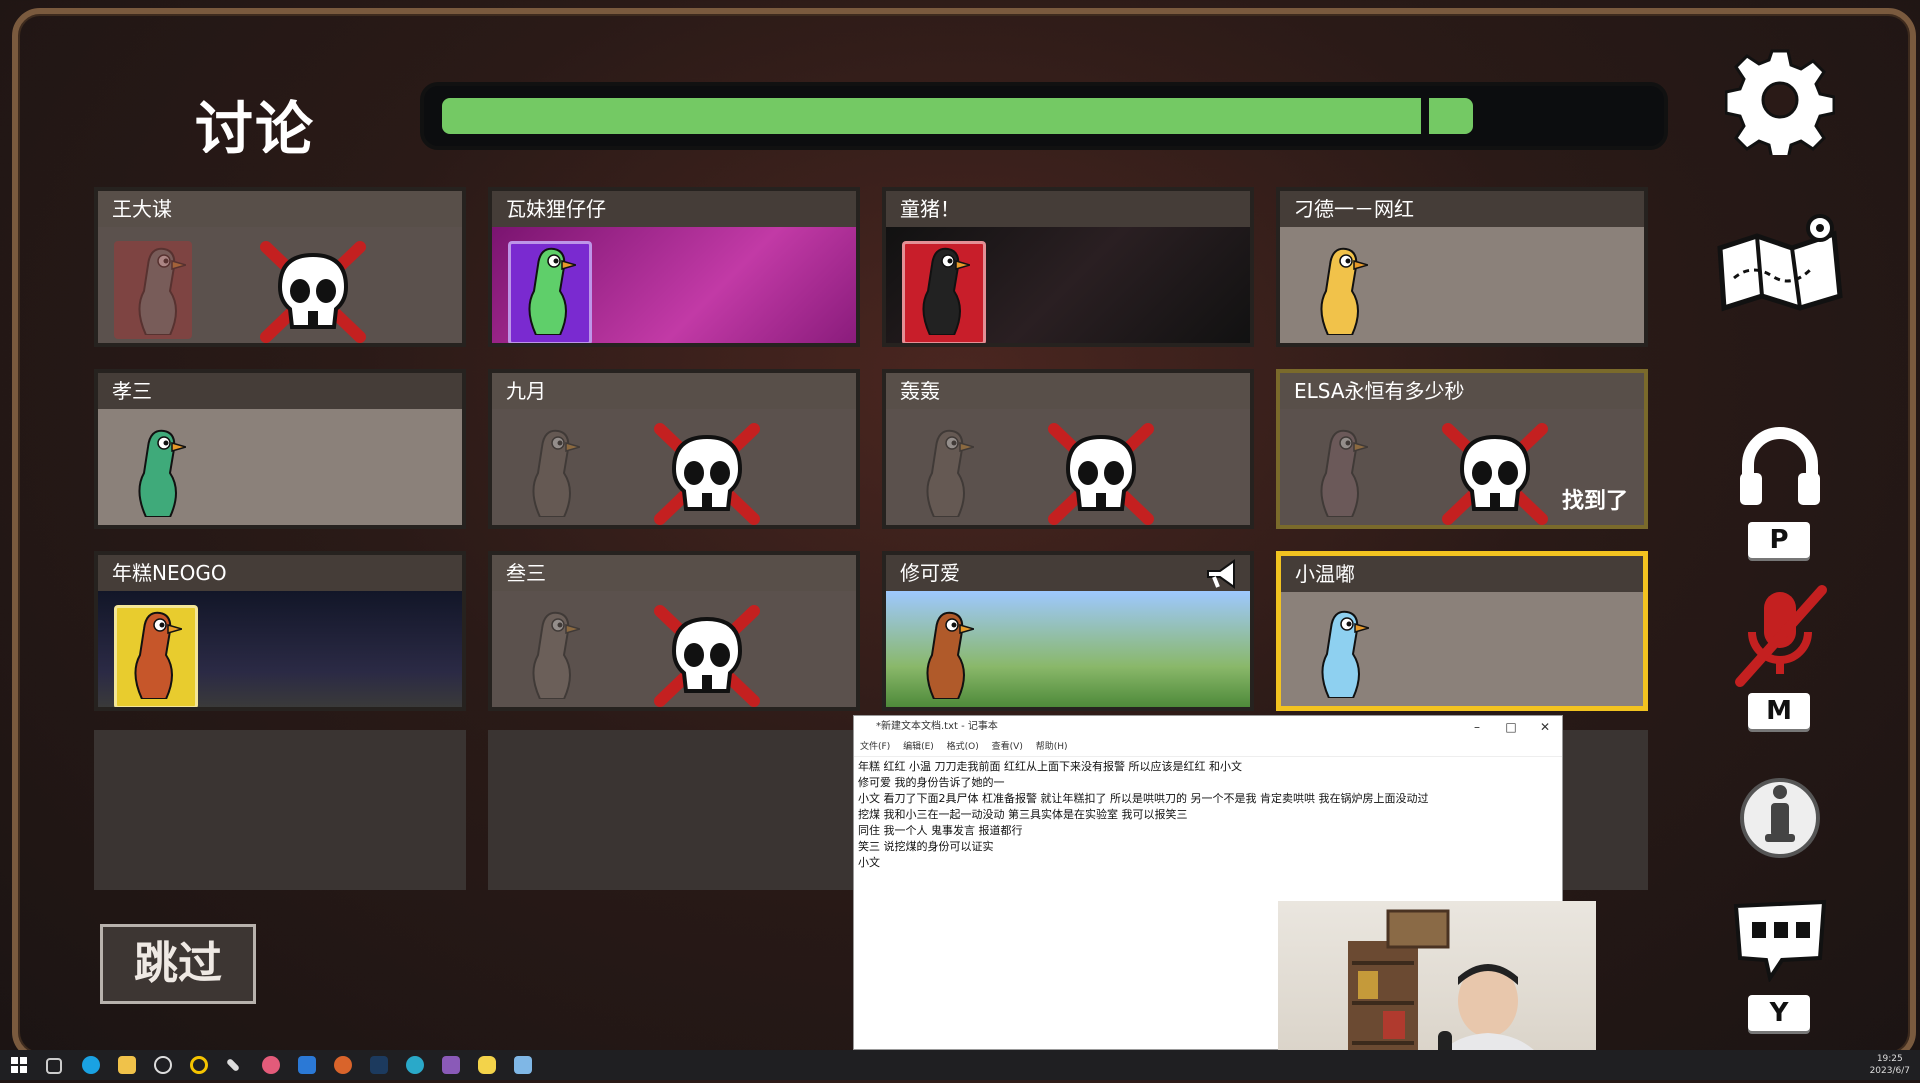 The image size is (1920, 1083). What do you see at coordinates (1068, 209) in the screenshot?
I see `player-name: 童猪！` at bounding box center [1068, 209].